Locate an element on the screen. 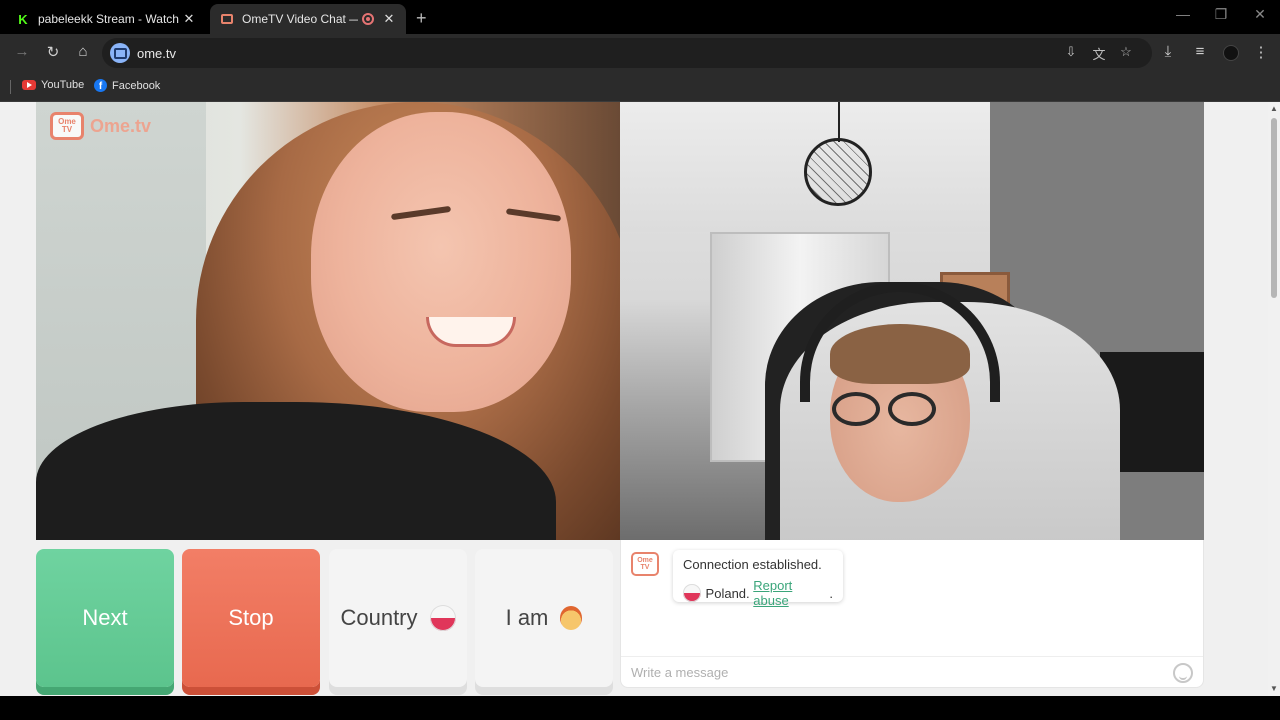 The width and height of the screenshot is (1280, 720). menu-icon: ⋮ is located at coordinates (1261, 52).